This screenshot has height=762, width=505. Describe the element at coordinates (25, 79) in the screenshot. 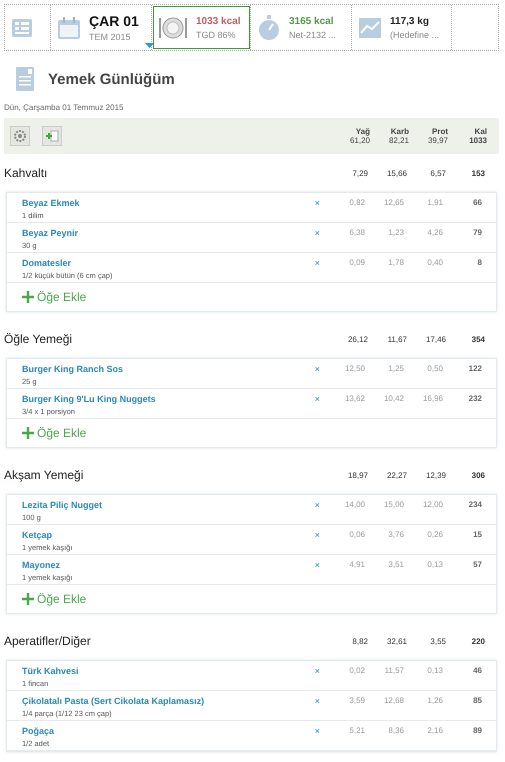

I see `notebook-icon` at that location.